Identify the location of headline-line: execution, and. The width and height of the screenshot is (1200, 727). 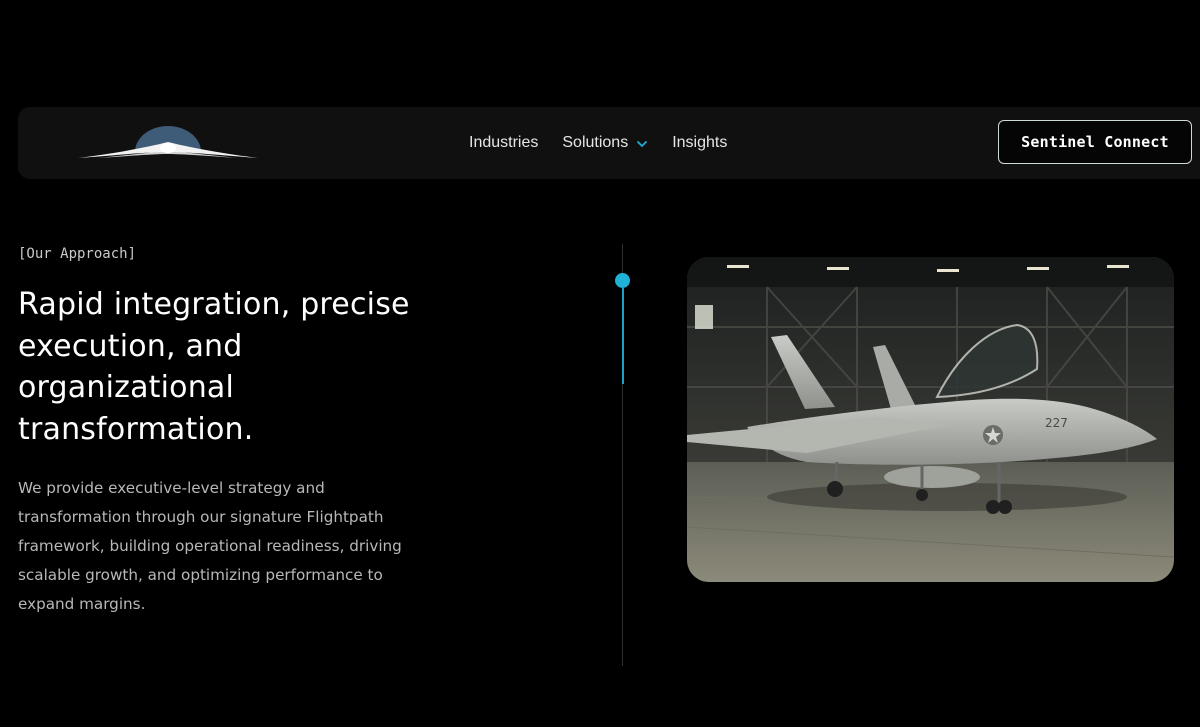
(130, 346).